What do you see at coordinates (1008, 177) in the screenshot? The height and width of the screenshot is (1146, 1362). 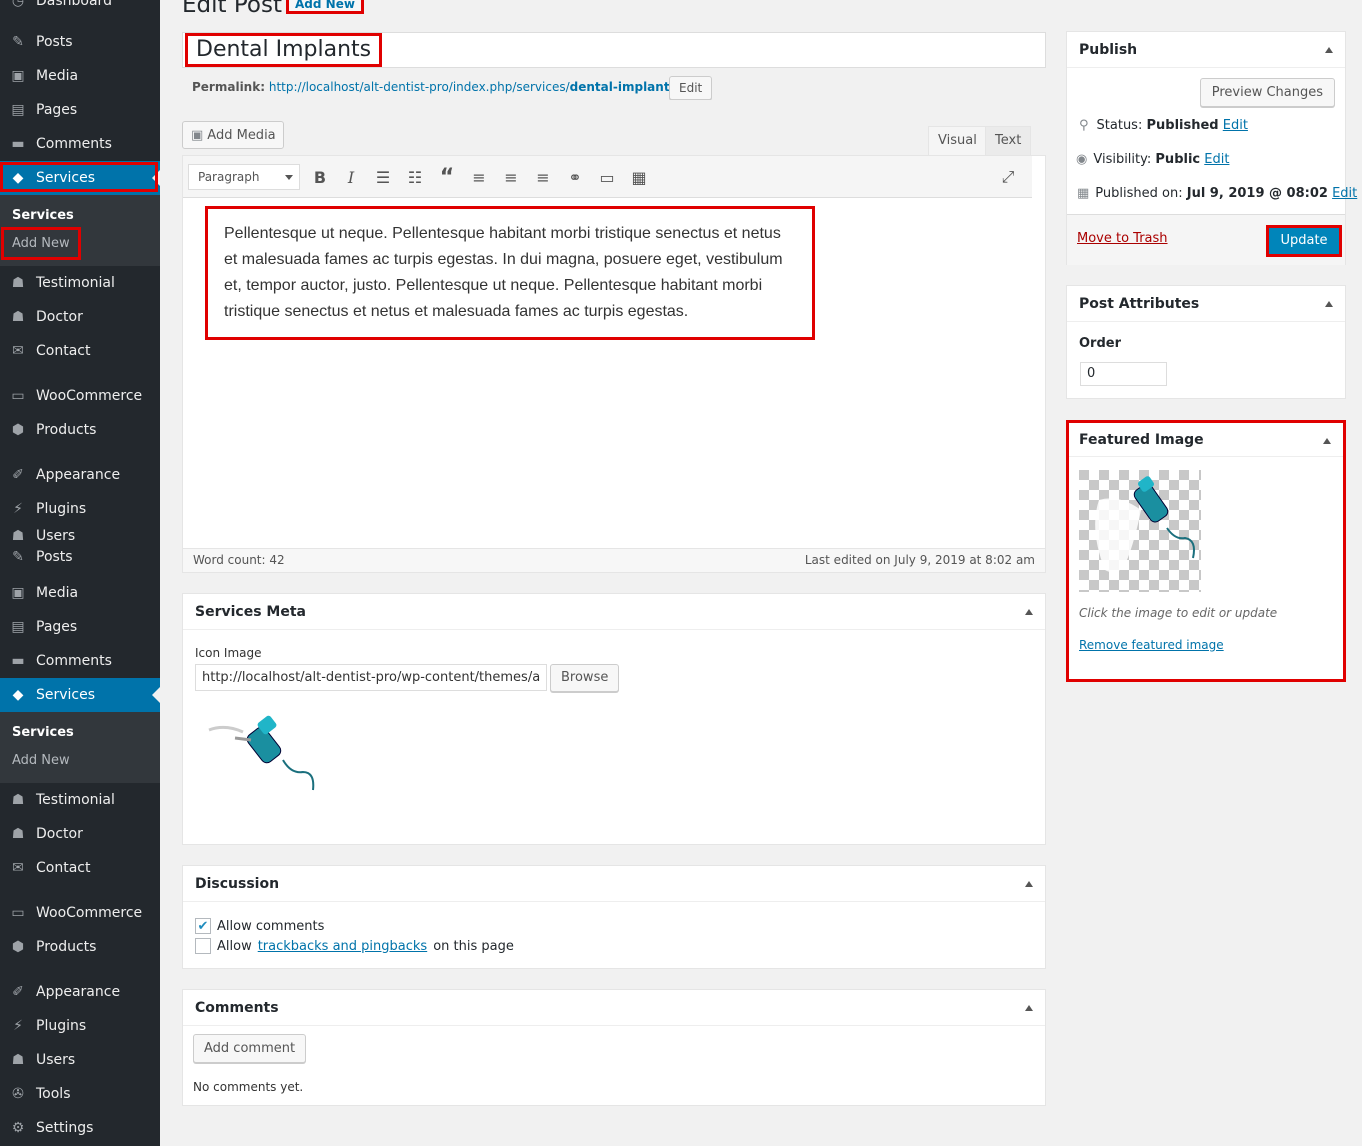 I see `fullscreen-icon: ⤢` at bounding box center [1008, 177].